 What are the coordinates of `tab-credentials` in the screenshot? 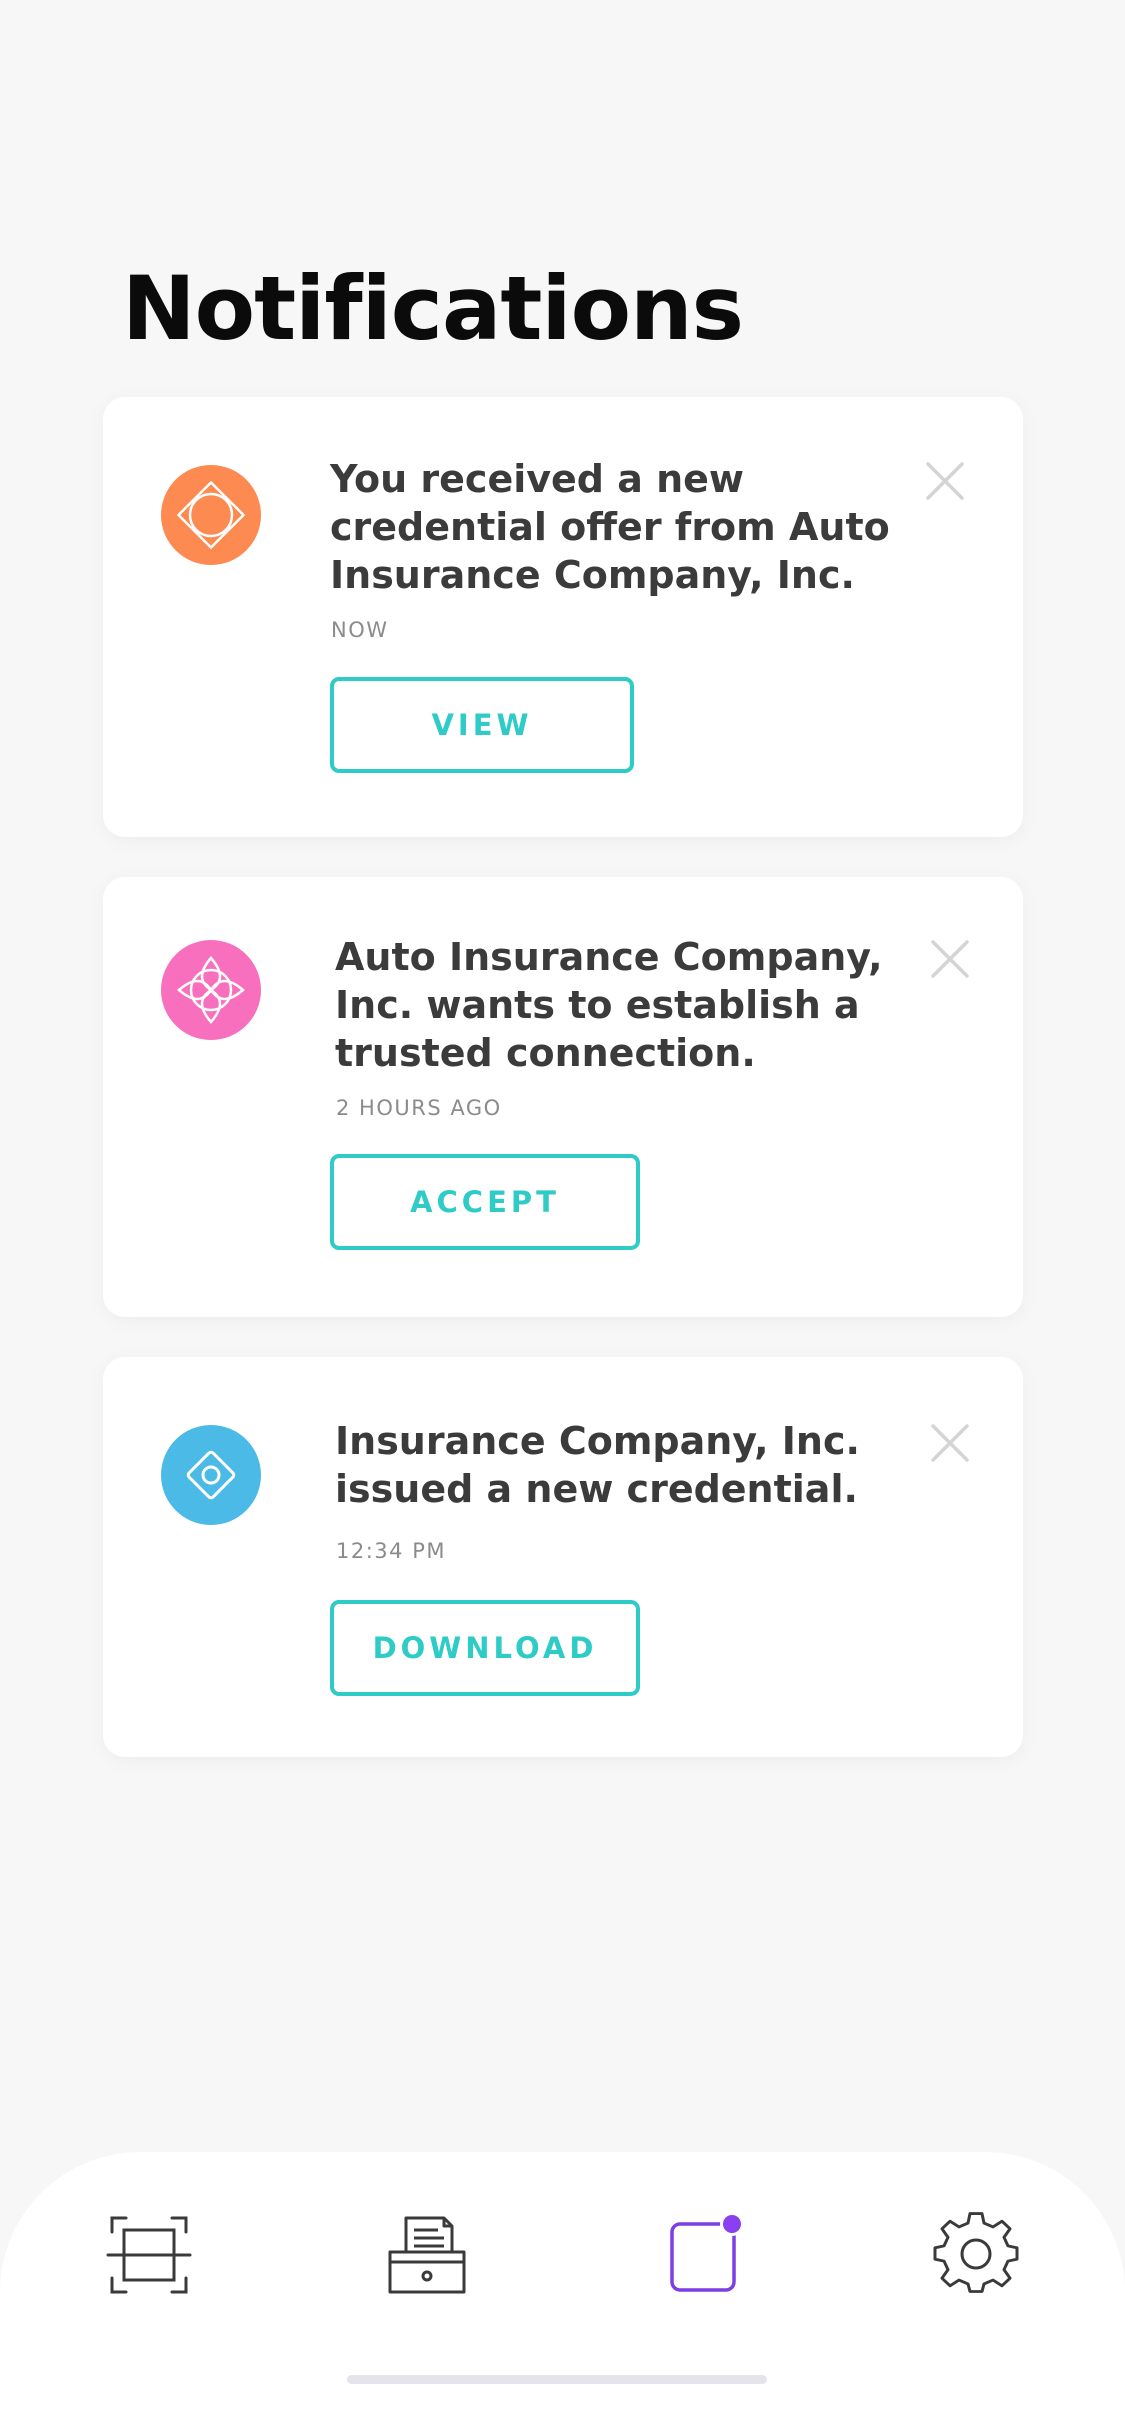 It's located at (427, 2255).